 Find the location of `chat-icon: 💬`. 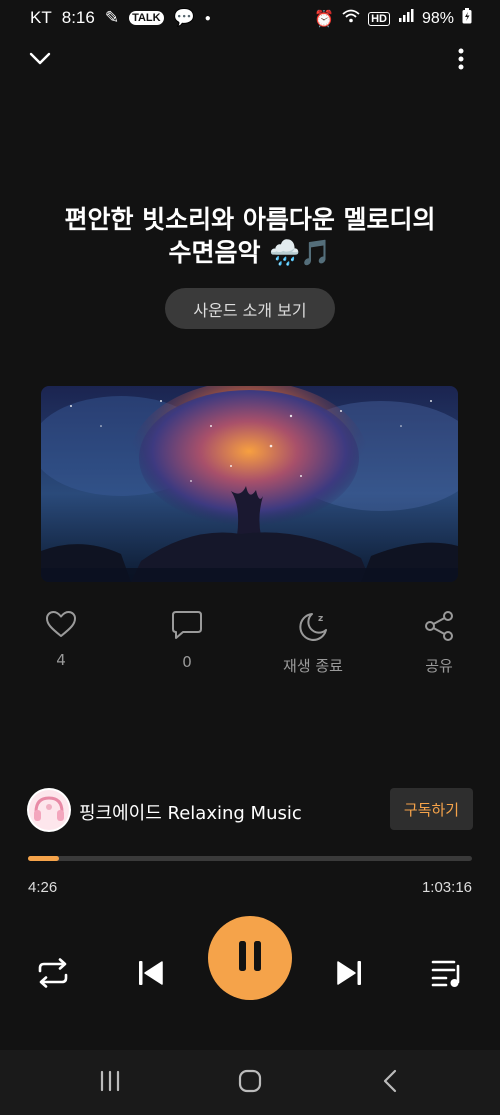

chat-icon: 💬 is located at coordinates (184, 17).